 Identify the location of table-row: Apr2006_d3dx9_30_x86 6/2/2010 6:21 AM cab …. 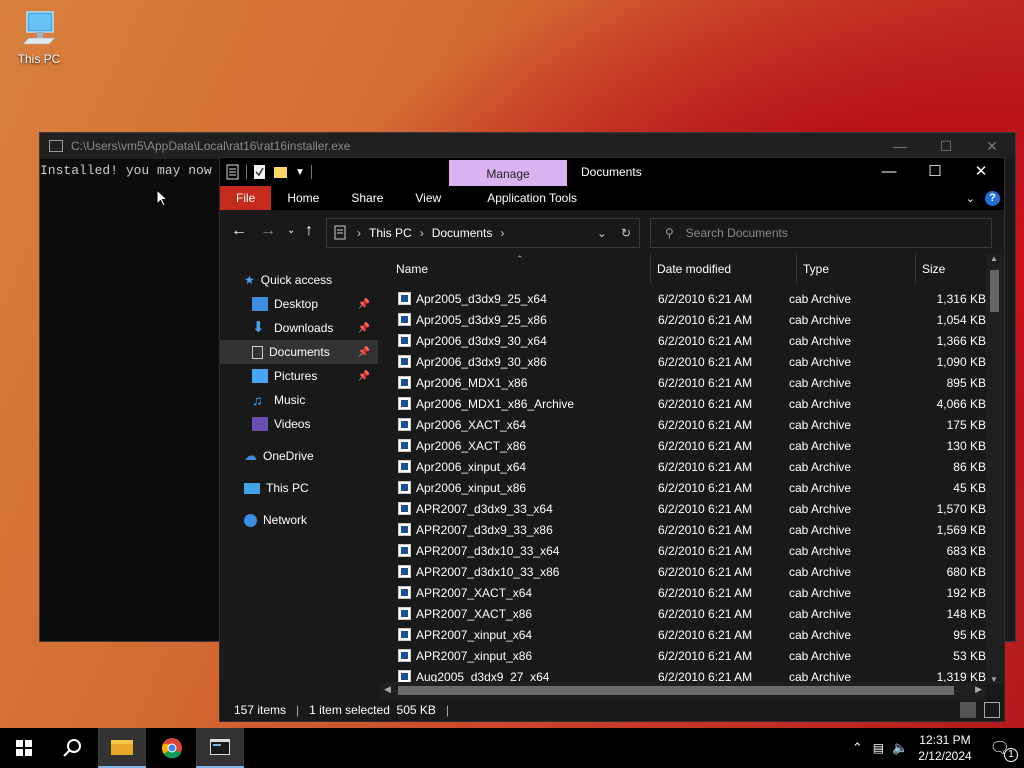
(683, 361).